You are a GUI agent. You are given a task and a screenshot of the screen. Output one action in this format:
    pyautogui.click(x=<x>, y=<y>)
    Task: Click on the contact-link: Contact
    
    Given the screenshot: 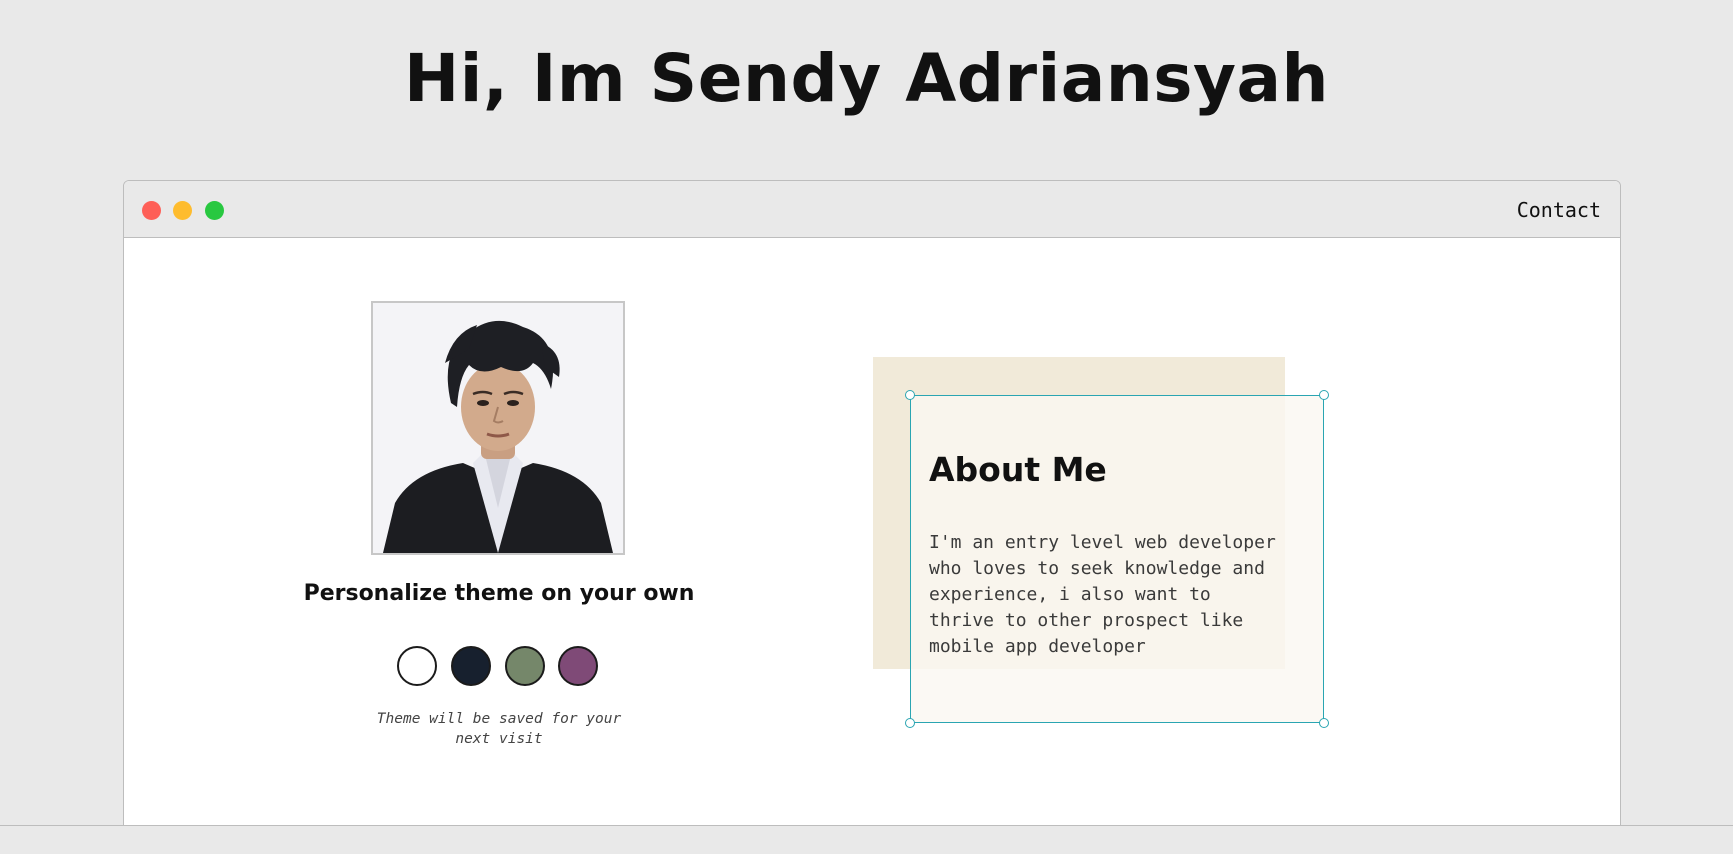 What is the action you would take?
    pyautogui.click(x=1559, y=210)
    